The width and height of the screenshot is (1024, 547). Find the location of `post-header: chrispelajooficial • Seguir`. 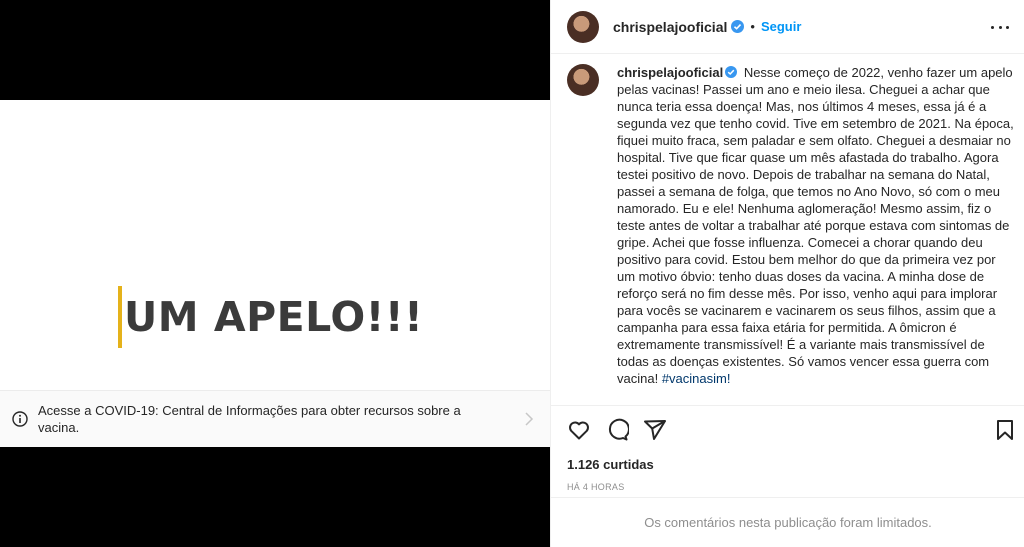

post-header: chrispelajooficial • Seguir is located at coordinates (787, 27).